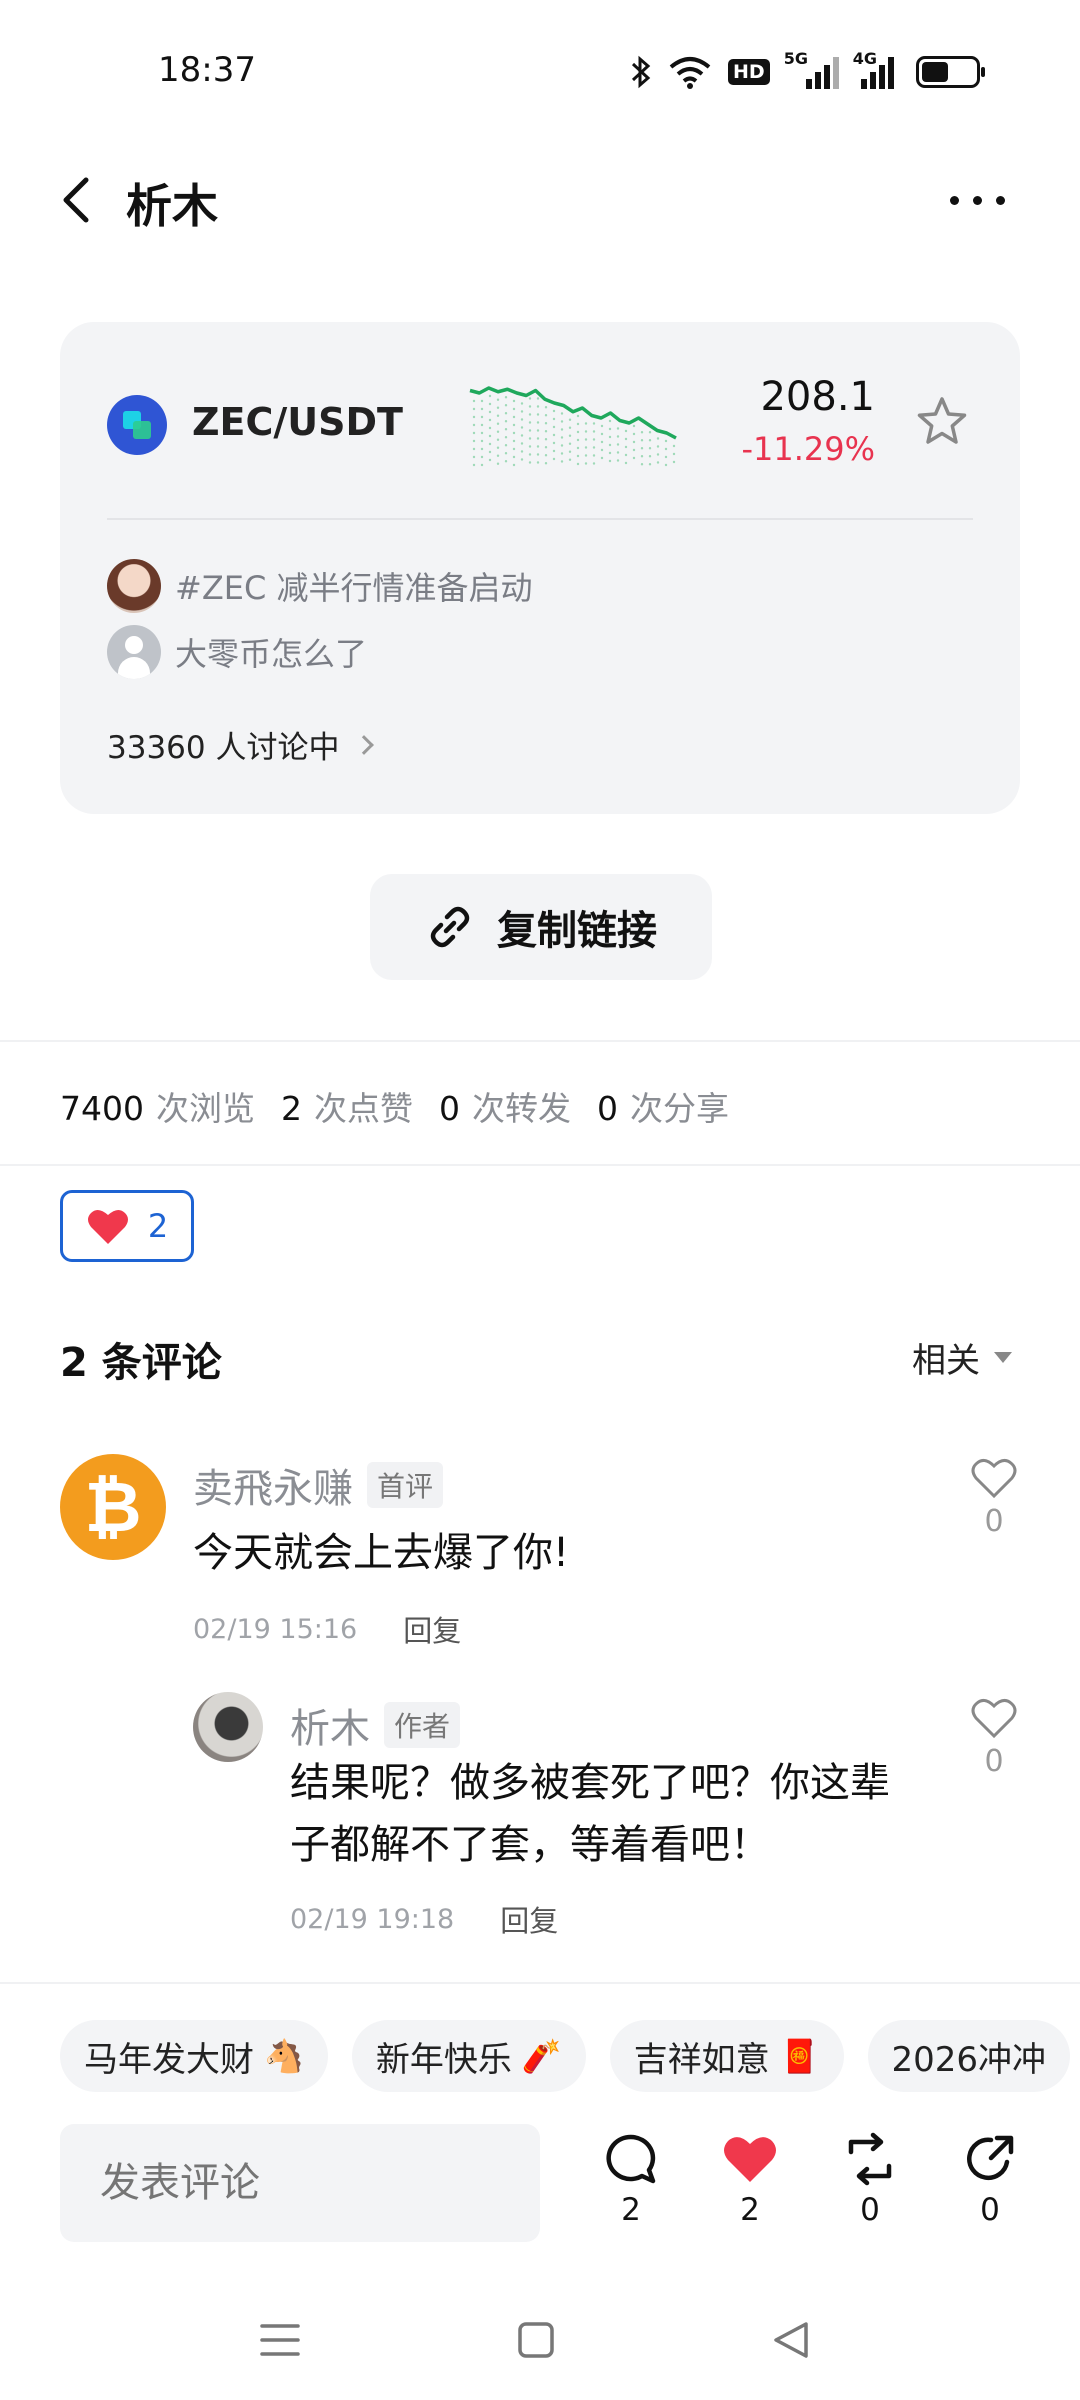  I want to click on firecracker-icon: 🧨, so click(541, 2056).